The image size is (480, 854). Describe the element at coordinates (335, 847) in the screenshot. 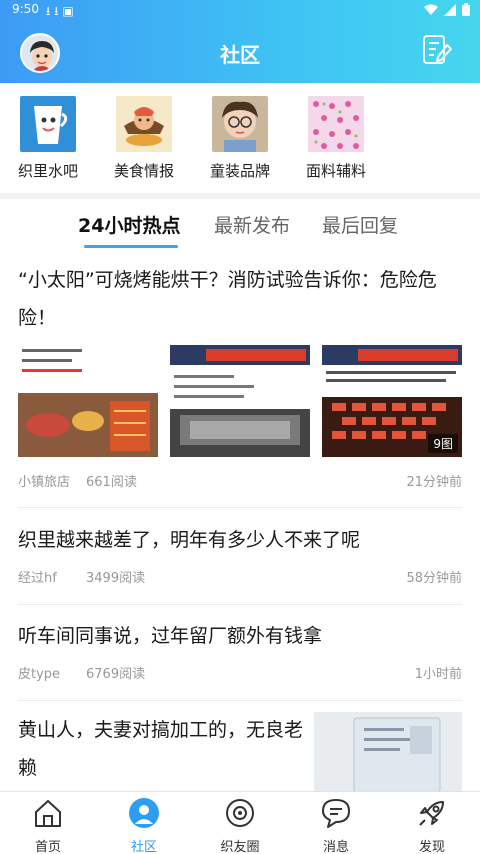

I see `nav-label: 消息` at that location.